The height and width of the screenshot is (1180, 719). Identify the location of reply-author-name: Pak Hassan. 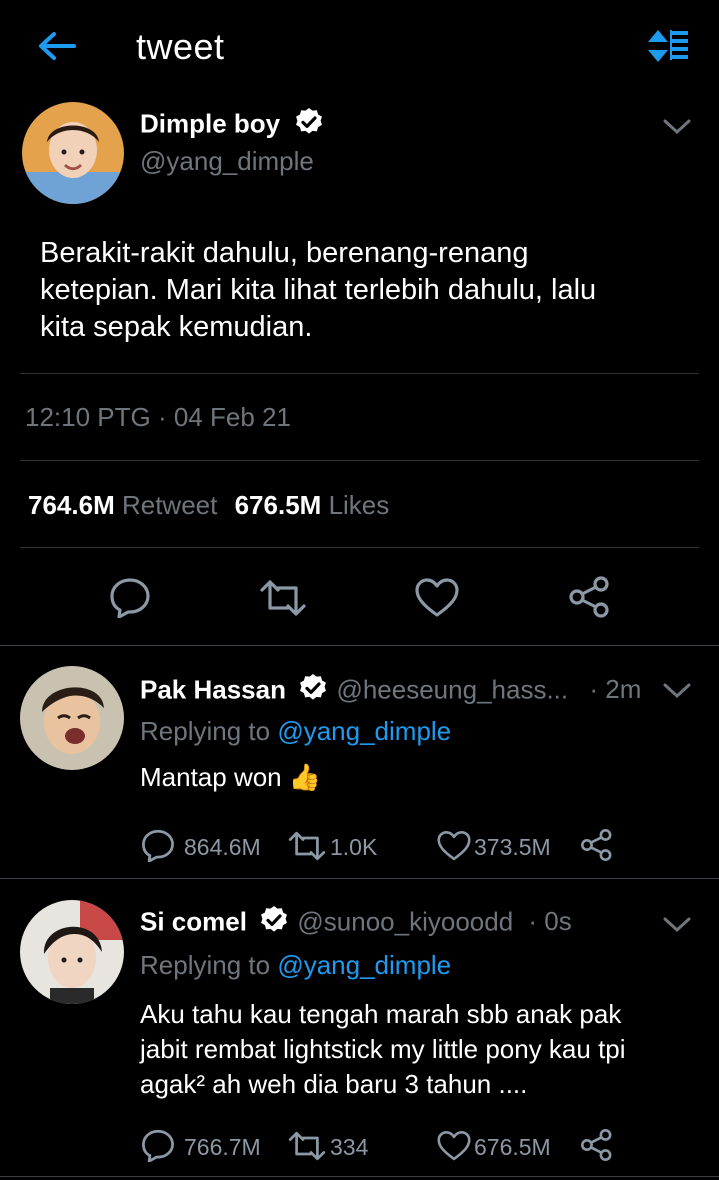
(213, 689).